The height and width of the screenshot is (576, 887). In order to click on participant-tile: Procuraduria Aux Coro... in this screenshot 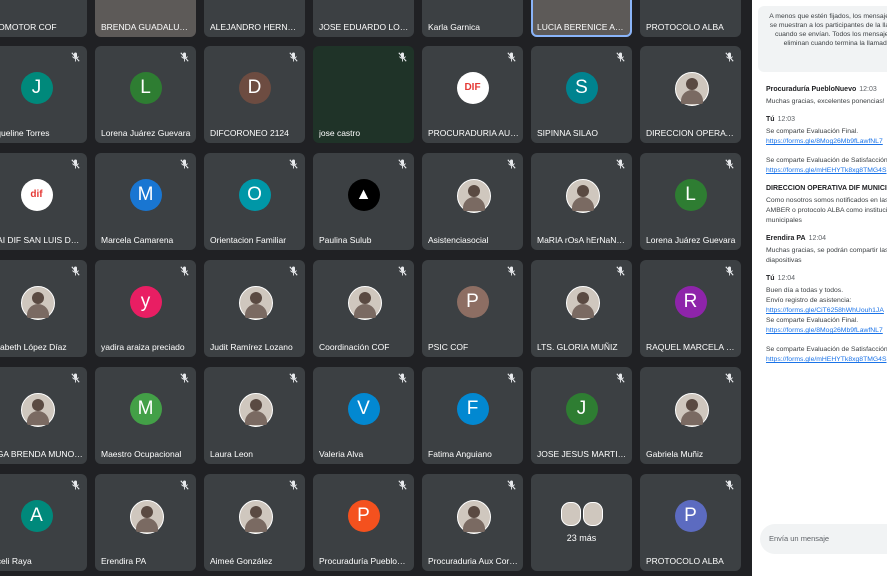, I will do `click(472, 522)`.